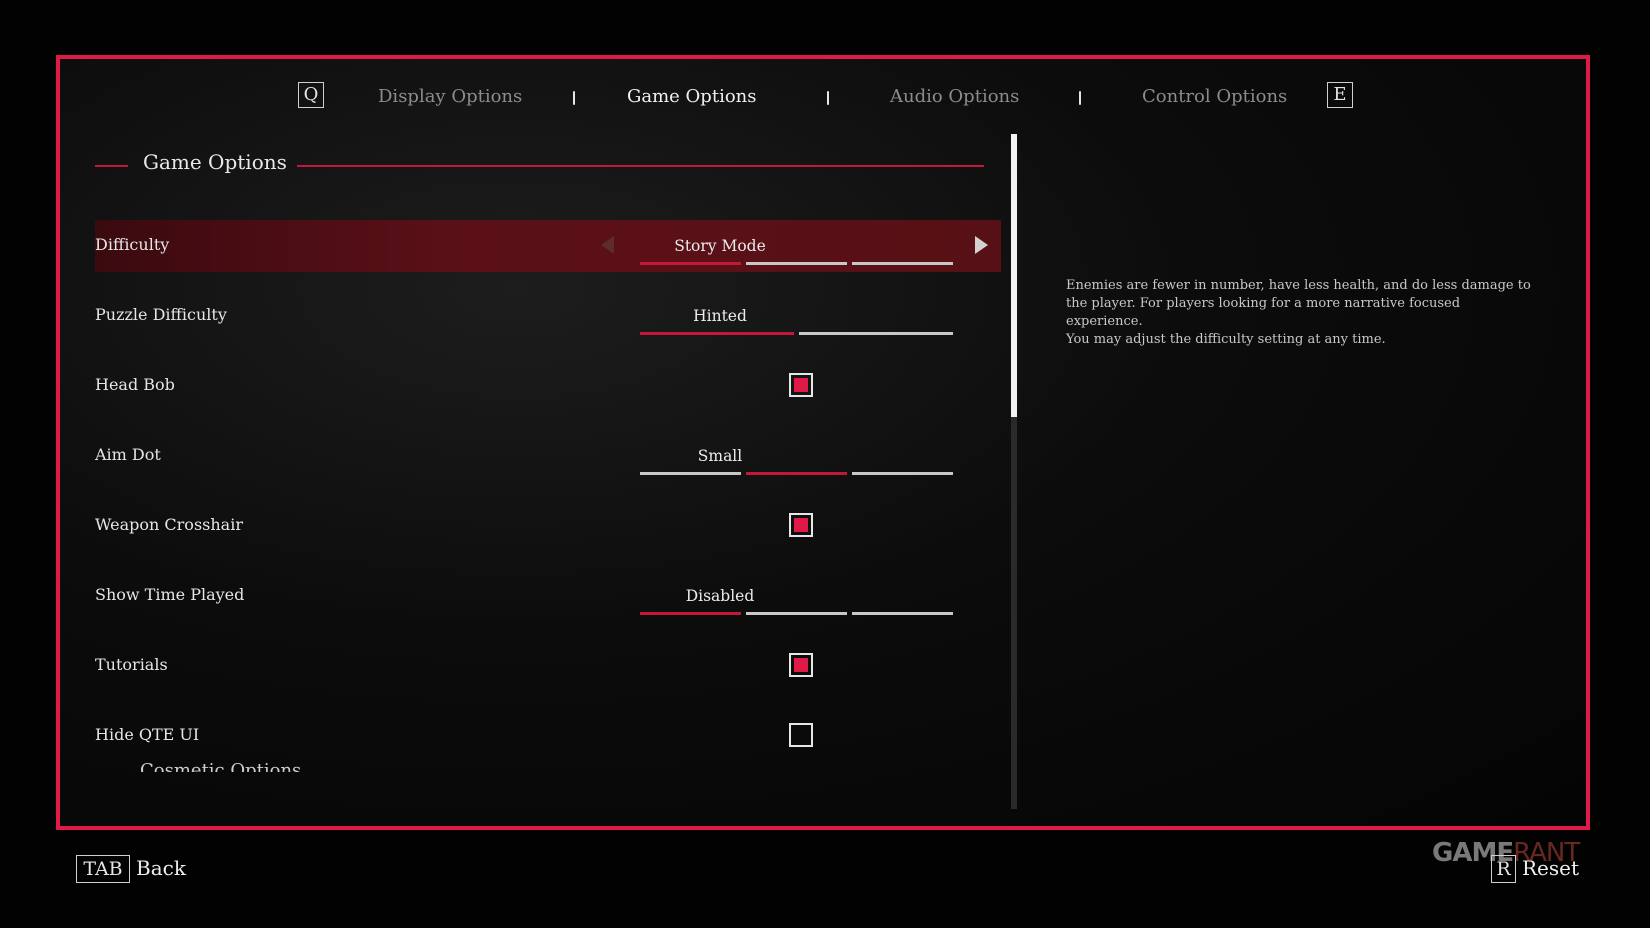 The height and width of the screenshot is (928, 1650). Describe the element at coordinates (161, 314) in the screenshot. I see `setting-label: Puzzle Difficulty` at that location.